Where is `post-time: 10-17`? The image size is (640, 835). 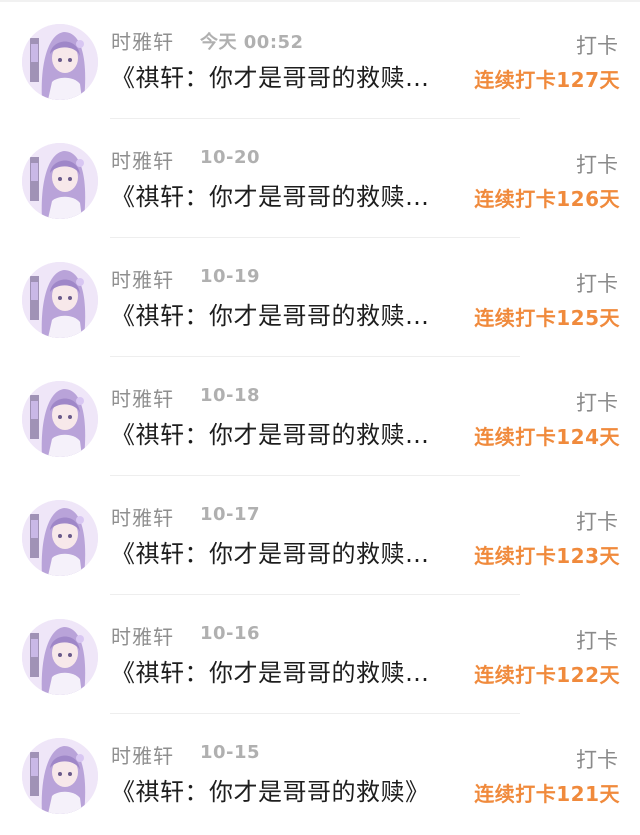 post-time: 10-17 is located at coordinates (230, 514).